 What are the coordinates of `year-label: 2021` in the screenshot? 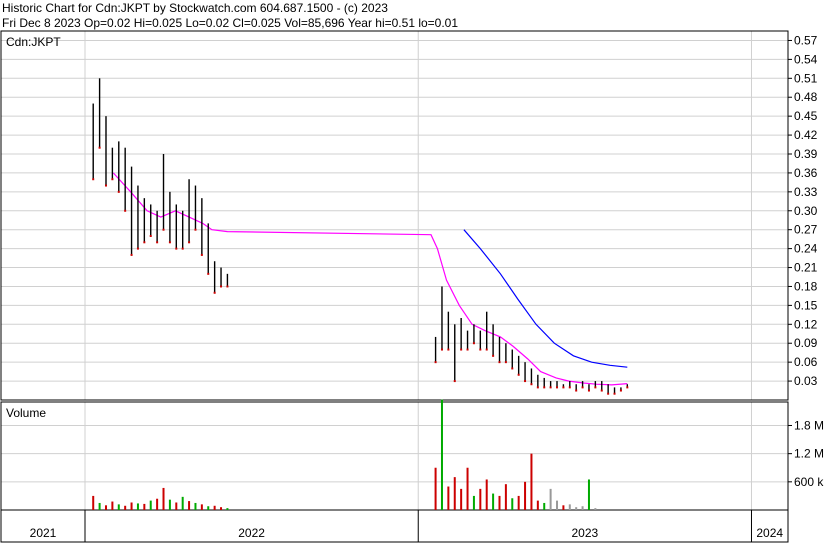 It's located at (43, 533).